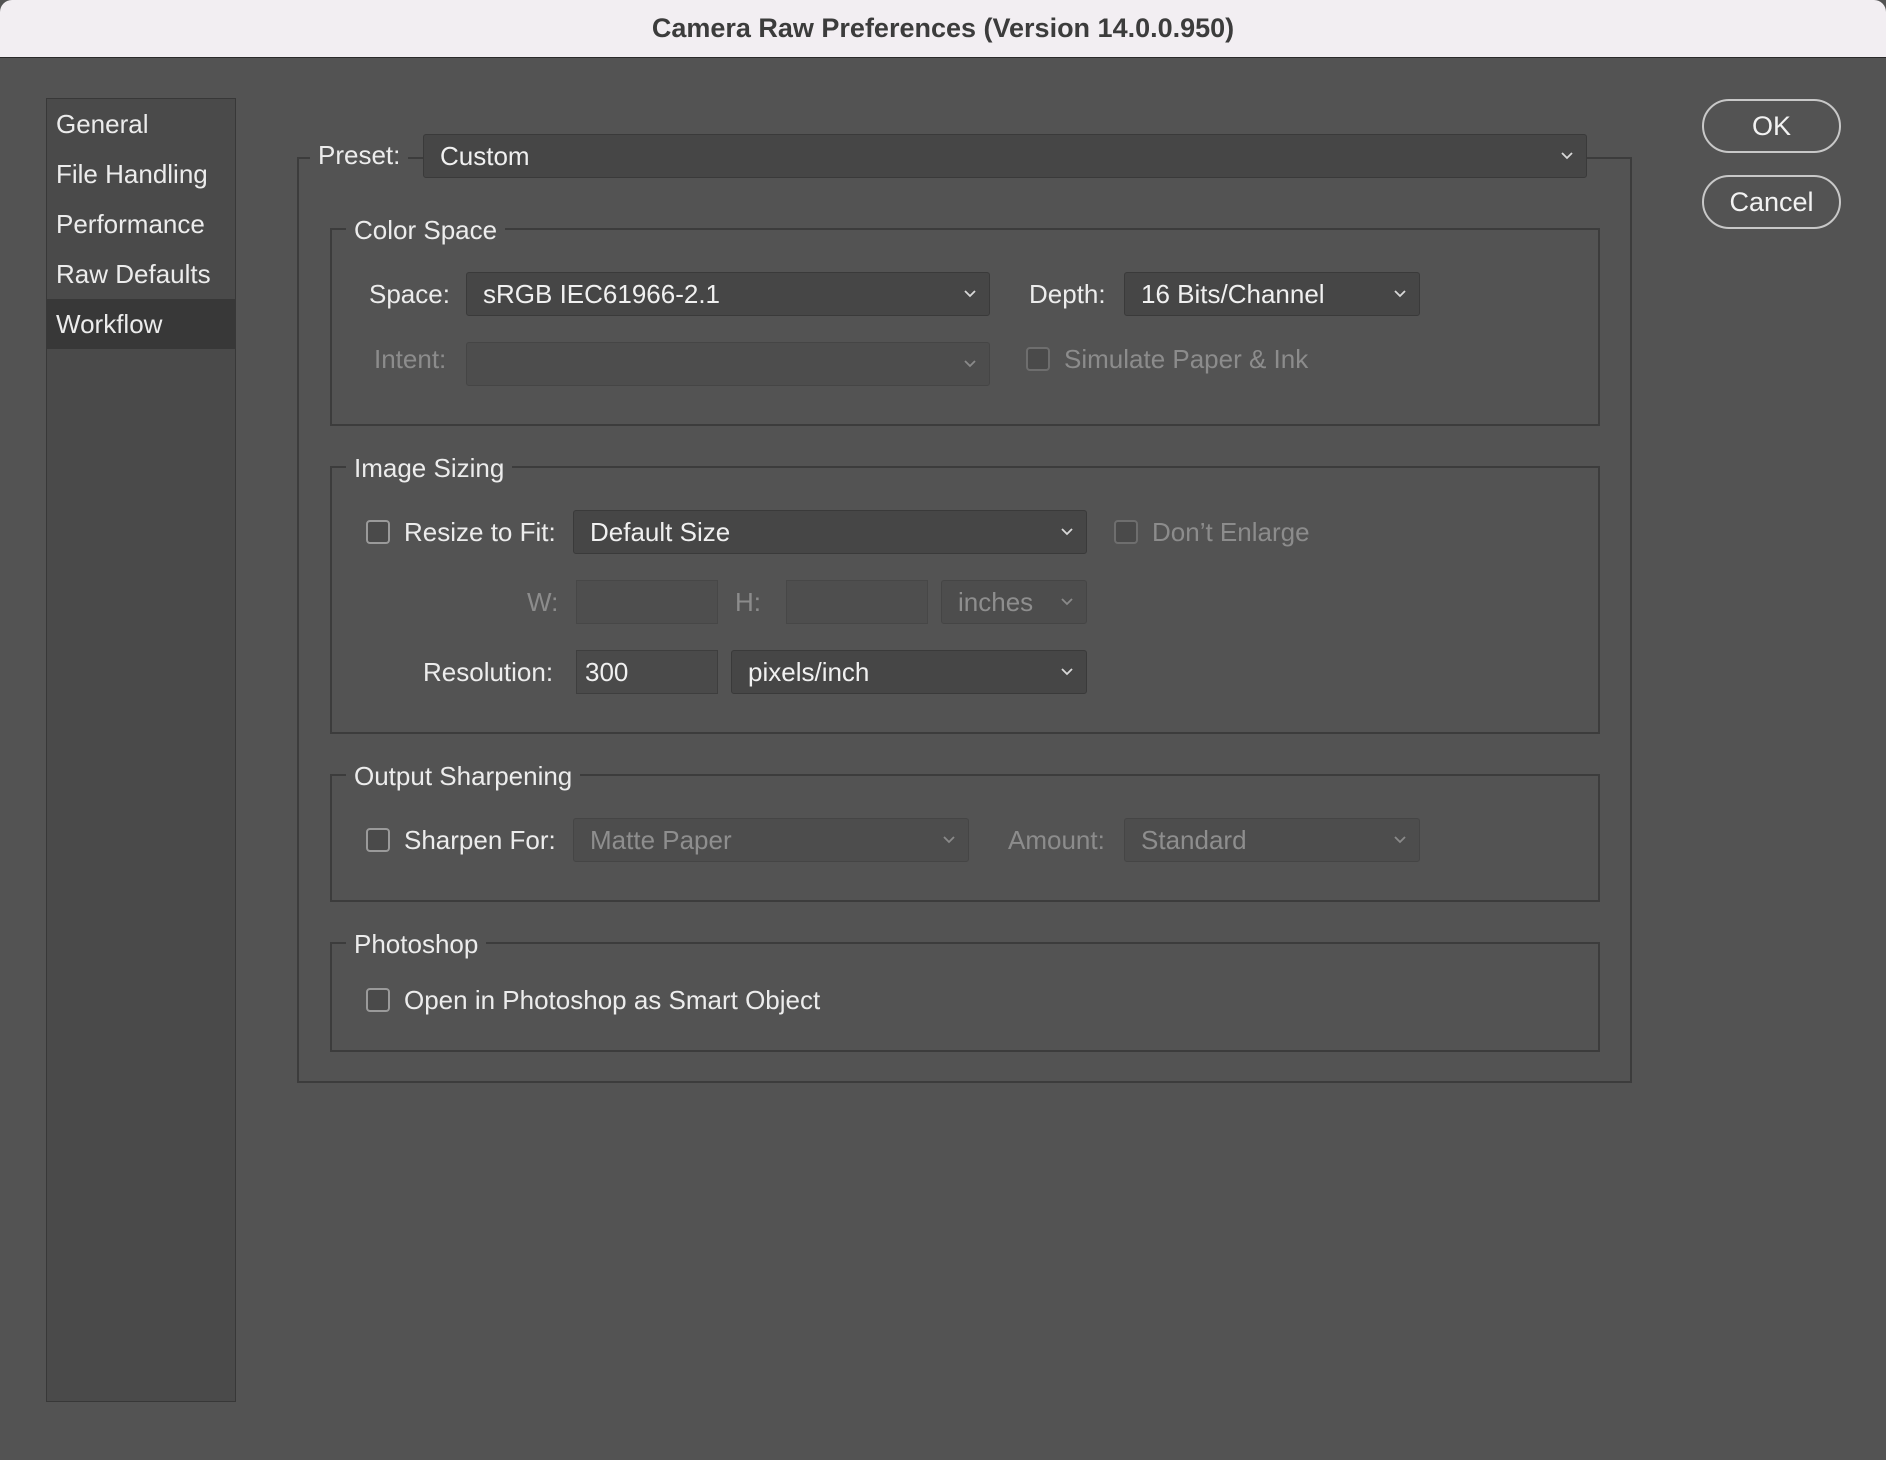 The image size is (1886, 1460). Describe the element at coordinates (426, 230) in the screenshot. I see `color-space-title: Color Space` at that location.